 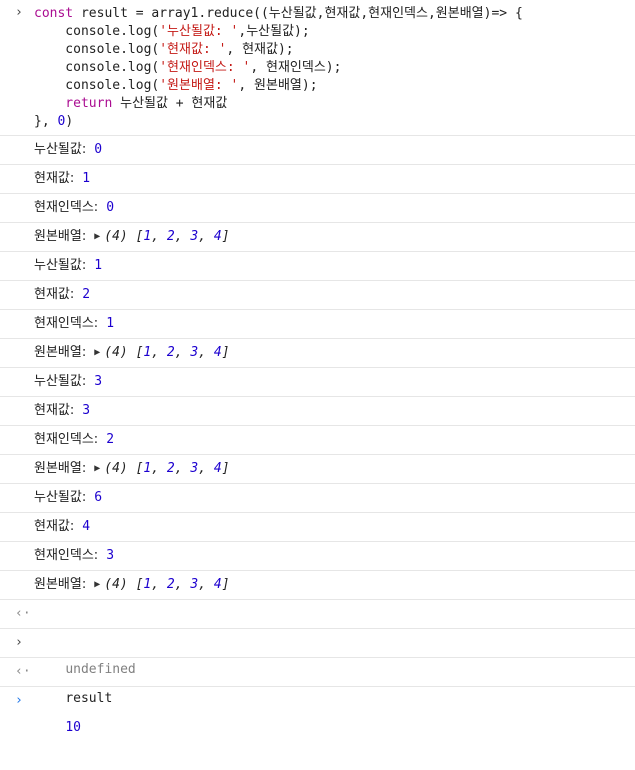 What do you see at coordinates (86, 526) in the screenshot?
I see `log-value: 4` at bounding box center [86, 526].